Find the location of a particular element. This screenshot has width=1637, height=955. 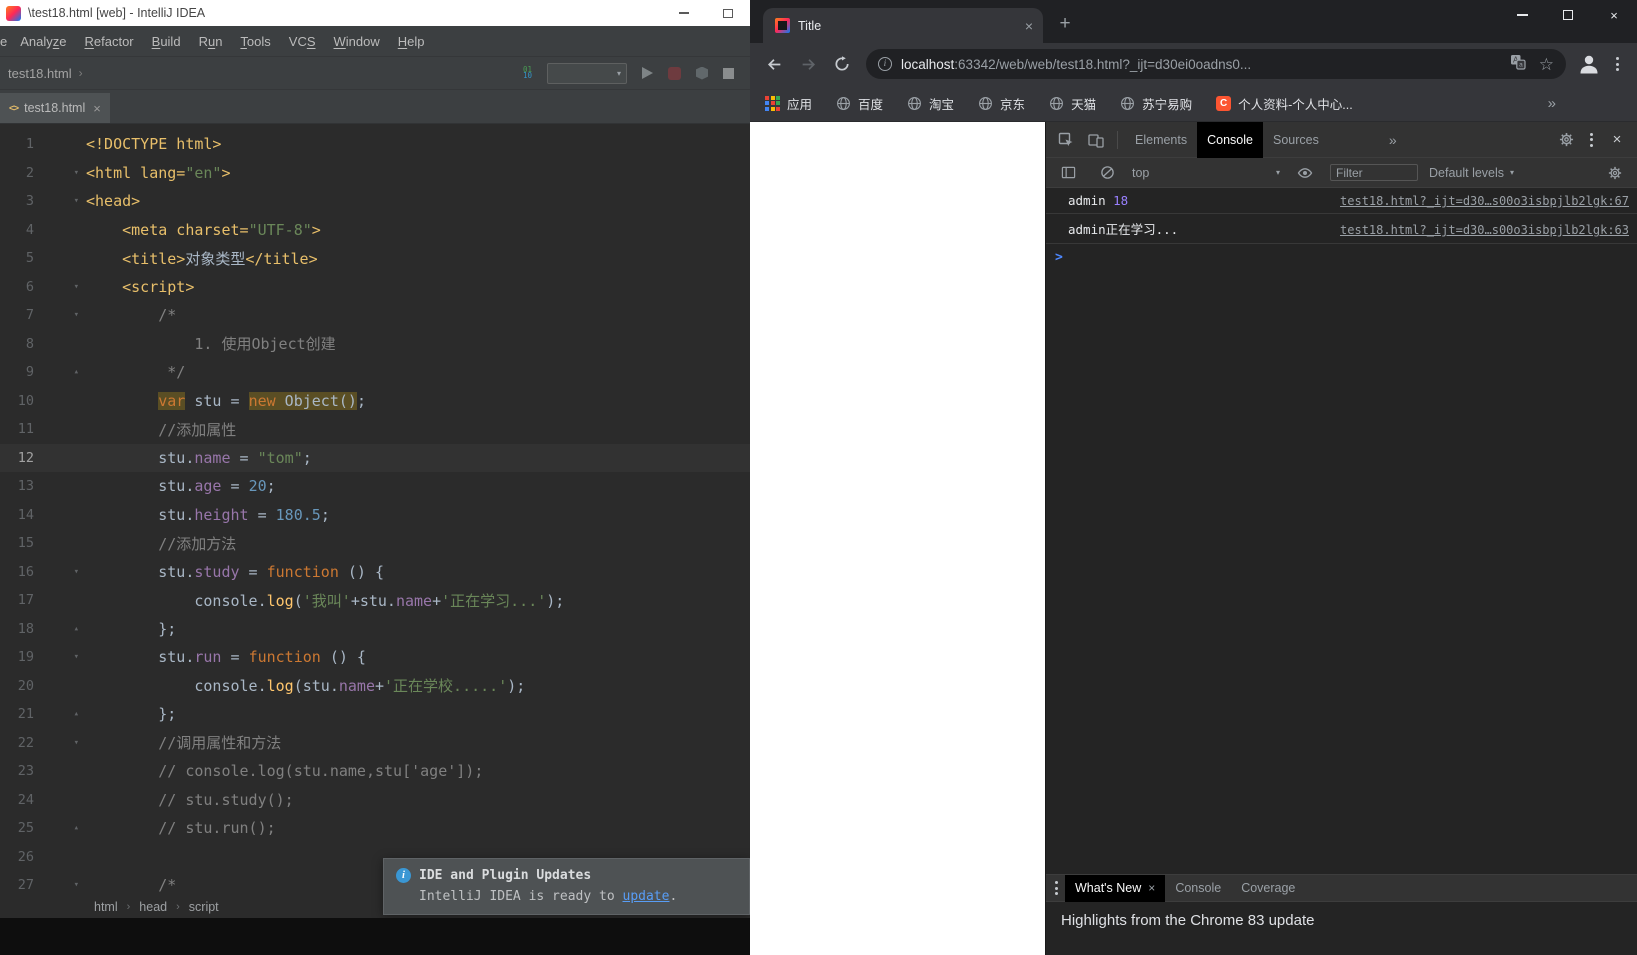

console-source-link: test18.html?_ijt=d30…s00o3isbpjlb2lgk:67 is located at coordinates (1484, 201).